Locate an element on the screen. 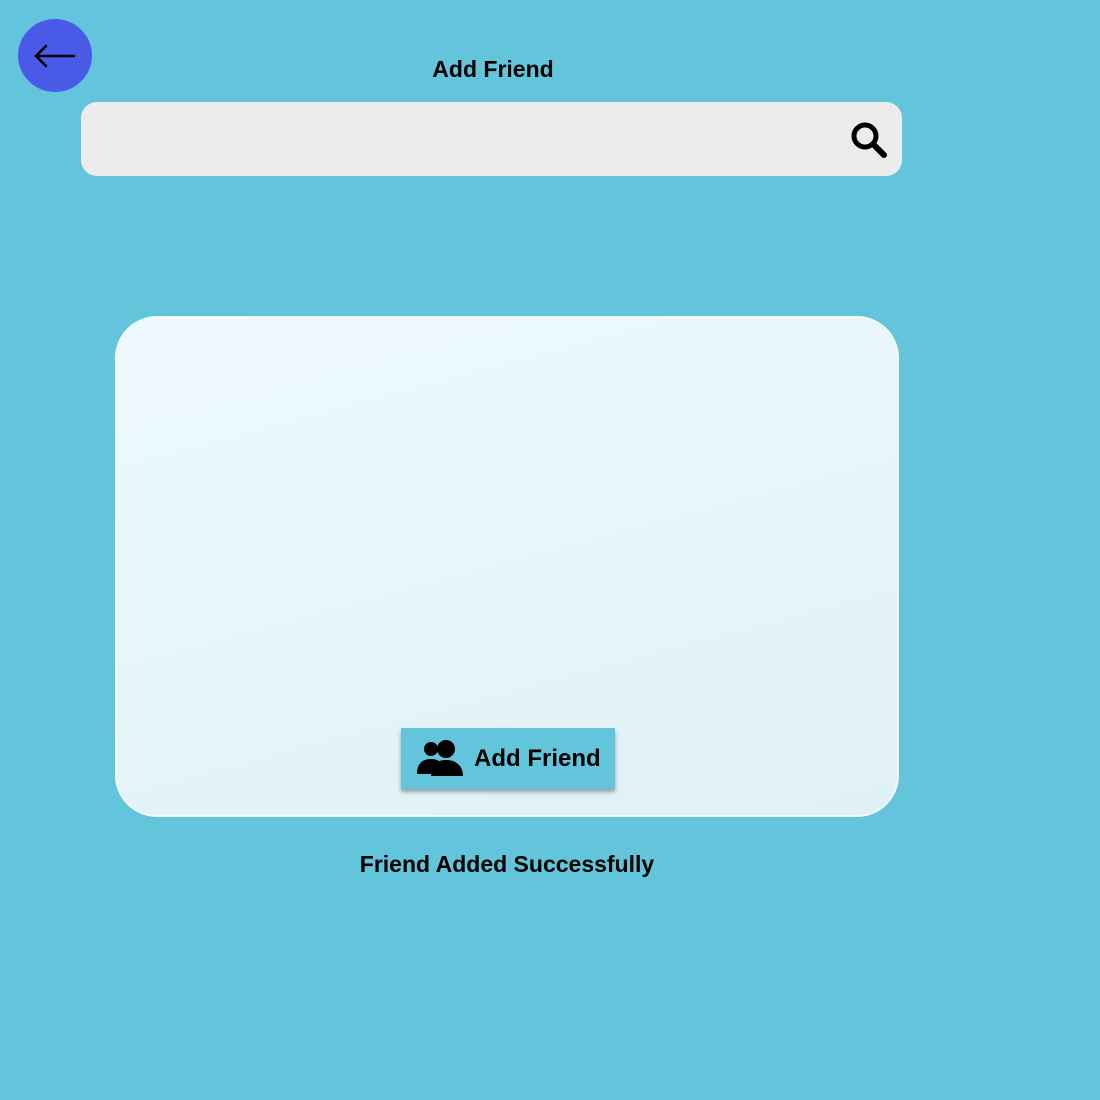 The width and height of the screenshot is (1100, 1100). search-input is located at coordinates (456, 139).